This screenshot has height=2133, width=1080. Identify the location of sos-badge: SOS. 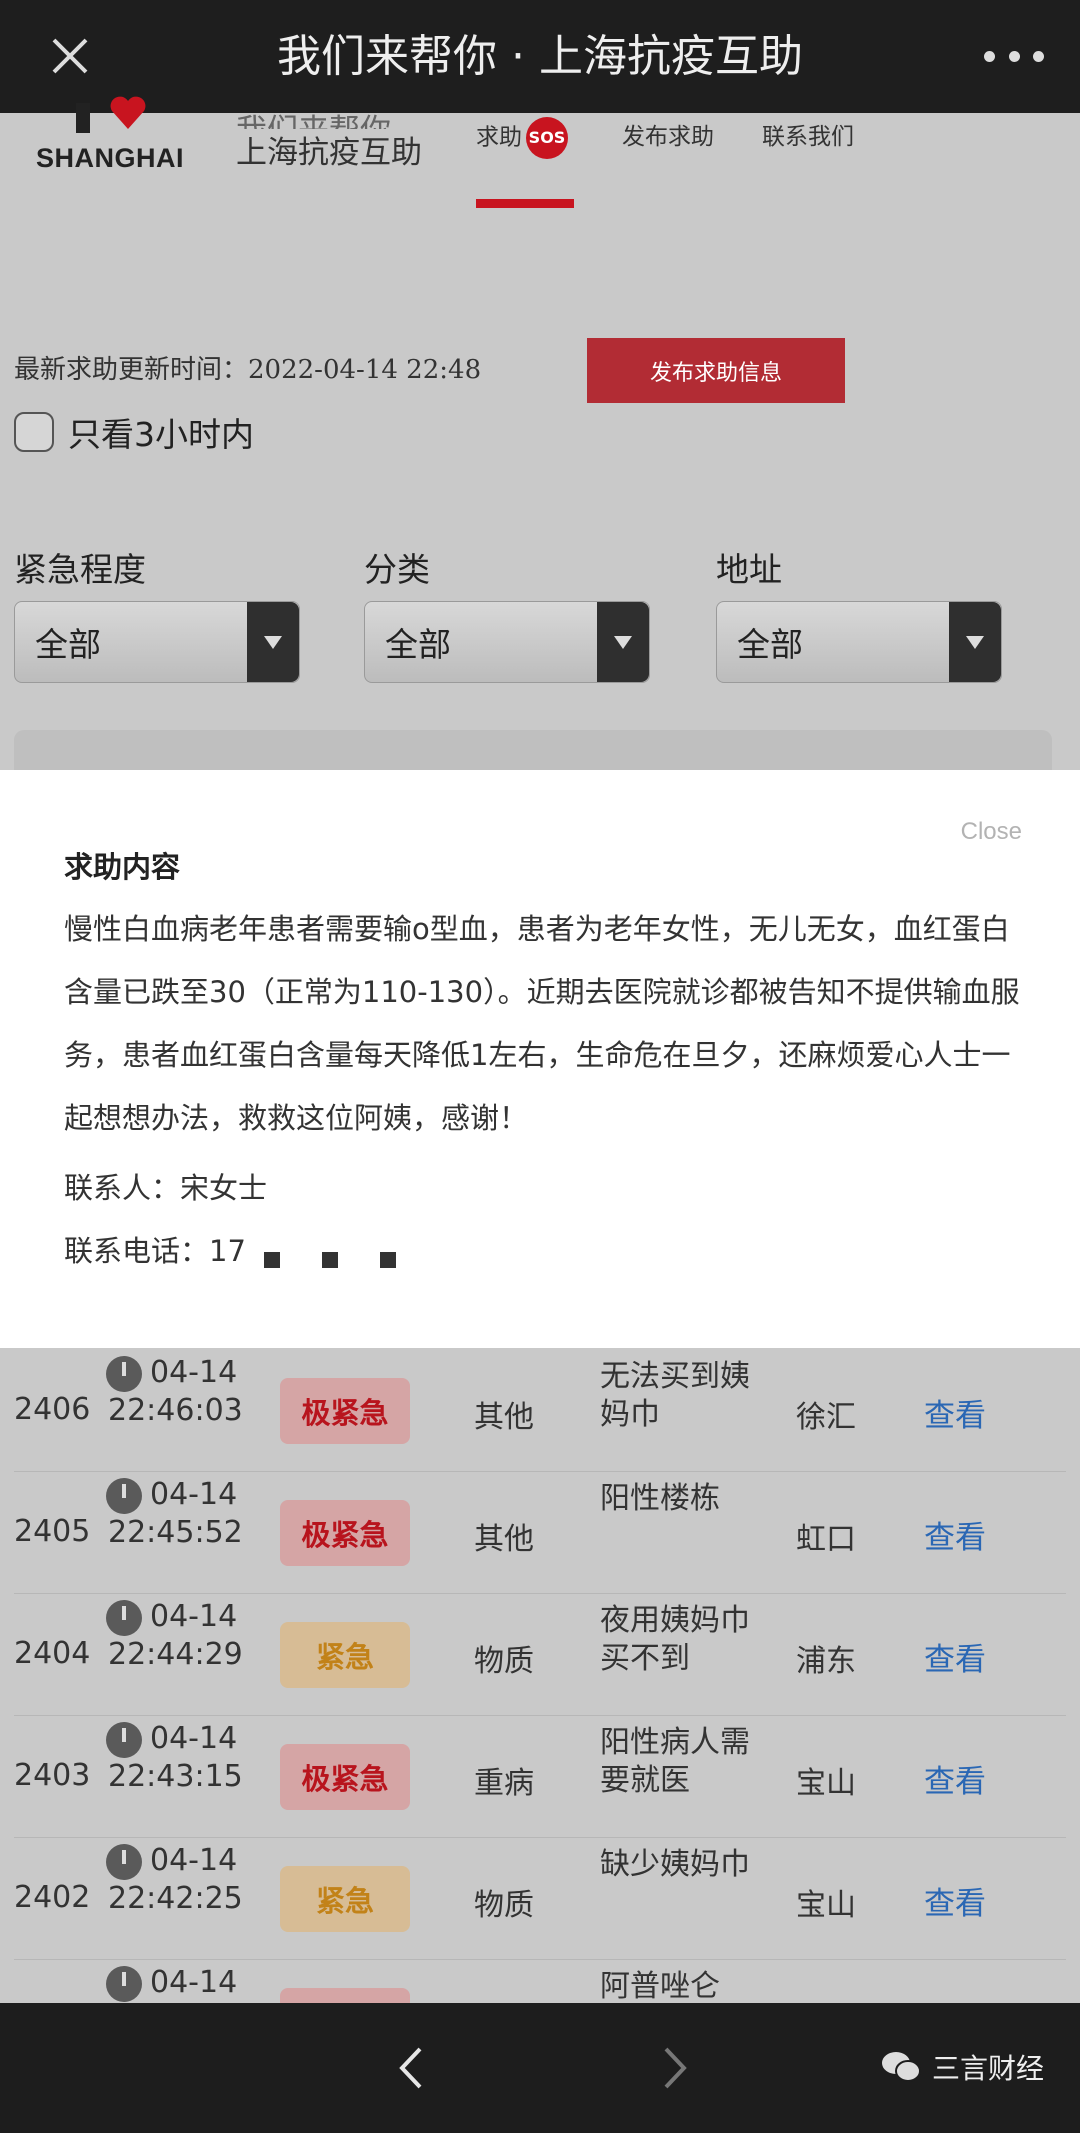
(547, 138).